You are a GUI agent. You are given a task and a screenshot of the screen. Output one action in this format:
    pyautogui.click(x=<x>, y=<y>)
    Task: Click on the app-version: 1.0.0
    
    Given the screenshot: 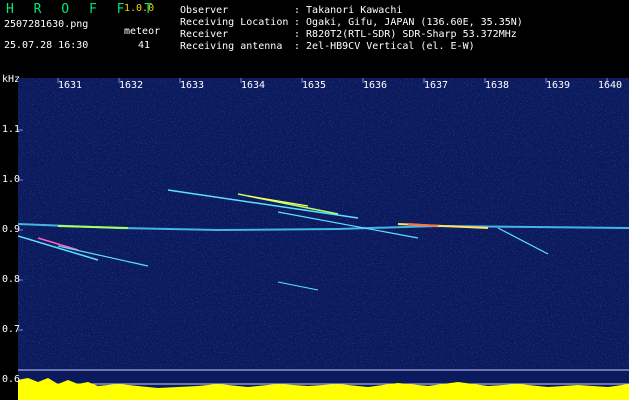 What is the action you would take?
    pyautogui.click(x=139, y=8)
    